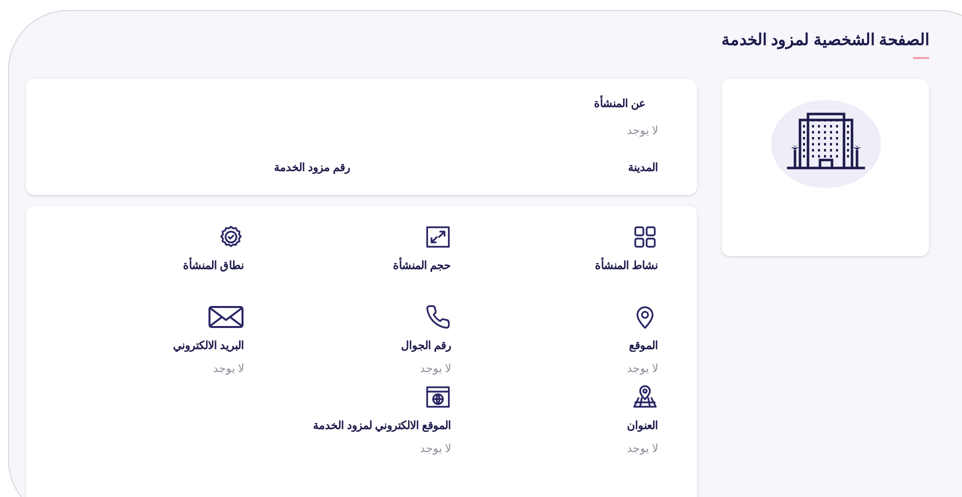 Image resolution: width=962 pixels, height=497 pixels. Describe the element at coordinates (438, 397) in the screenshot. I see `browser-globe-icon` at that location.